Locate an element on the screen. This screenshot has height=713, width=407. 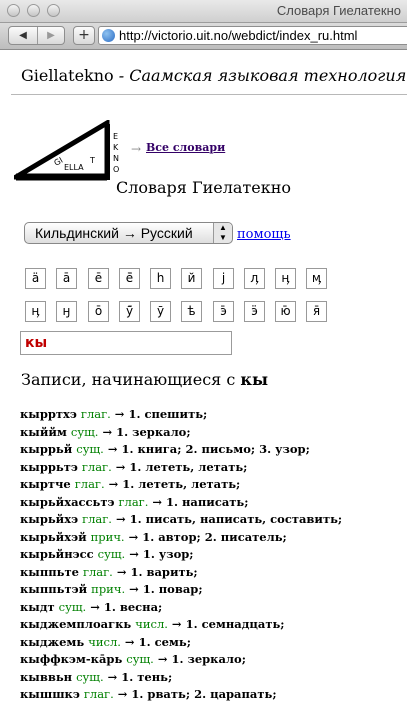
entry-row: кышшкэ глаг. → 1. рвать; 2. царапать; is located at coordinates (213, 695).